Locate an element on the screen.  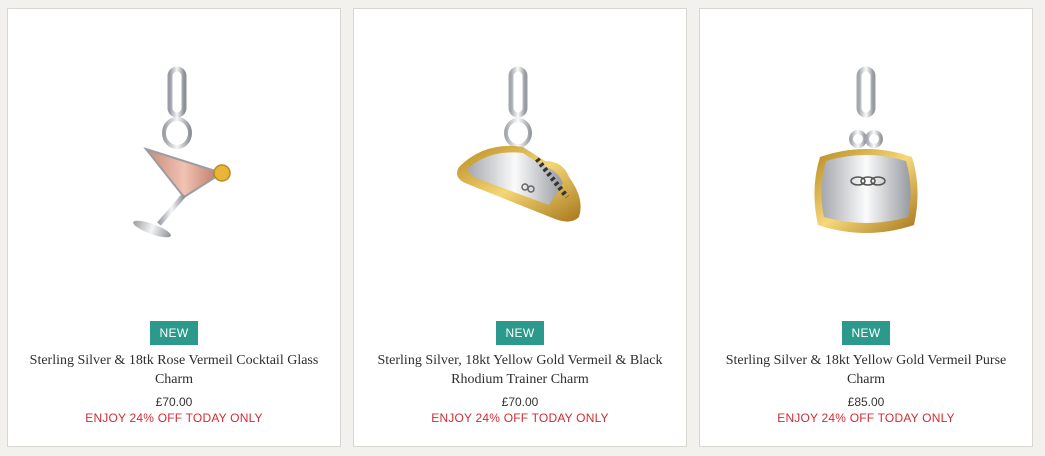
product-image-trainer is located at coordinates (520, 154).